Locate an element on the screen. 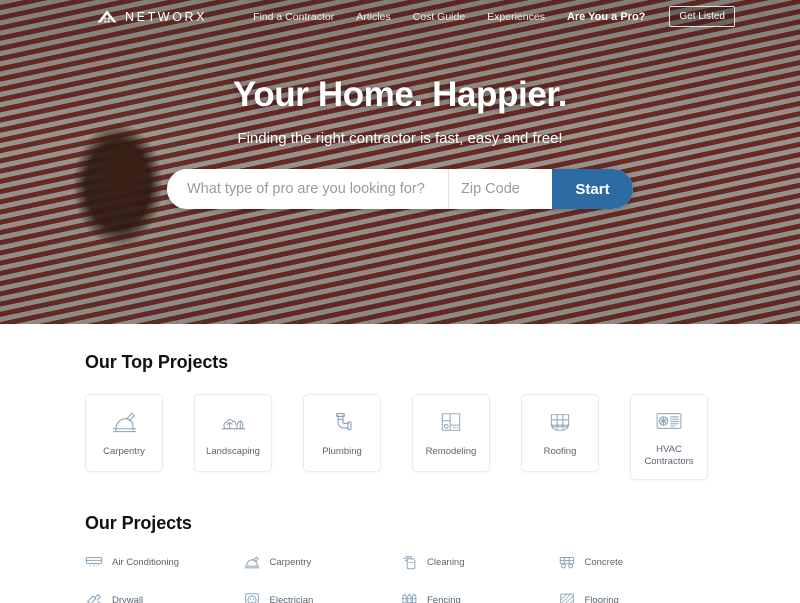 Image resolution: width=800 pixels, height=603 pixels. project-link-cleaning: Cleaning is located at coordinates (479, 562).